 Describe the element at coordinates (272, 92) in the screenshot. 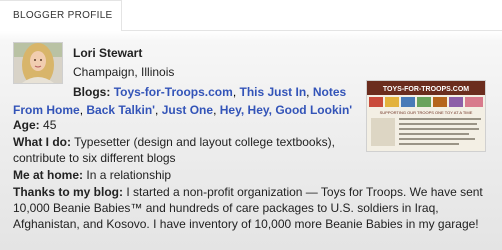

I see `blog-link-this-just-in: This Just In` at that location.